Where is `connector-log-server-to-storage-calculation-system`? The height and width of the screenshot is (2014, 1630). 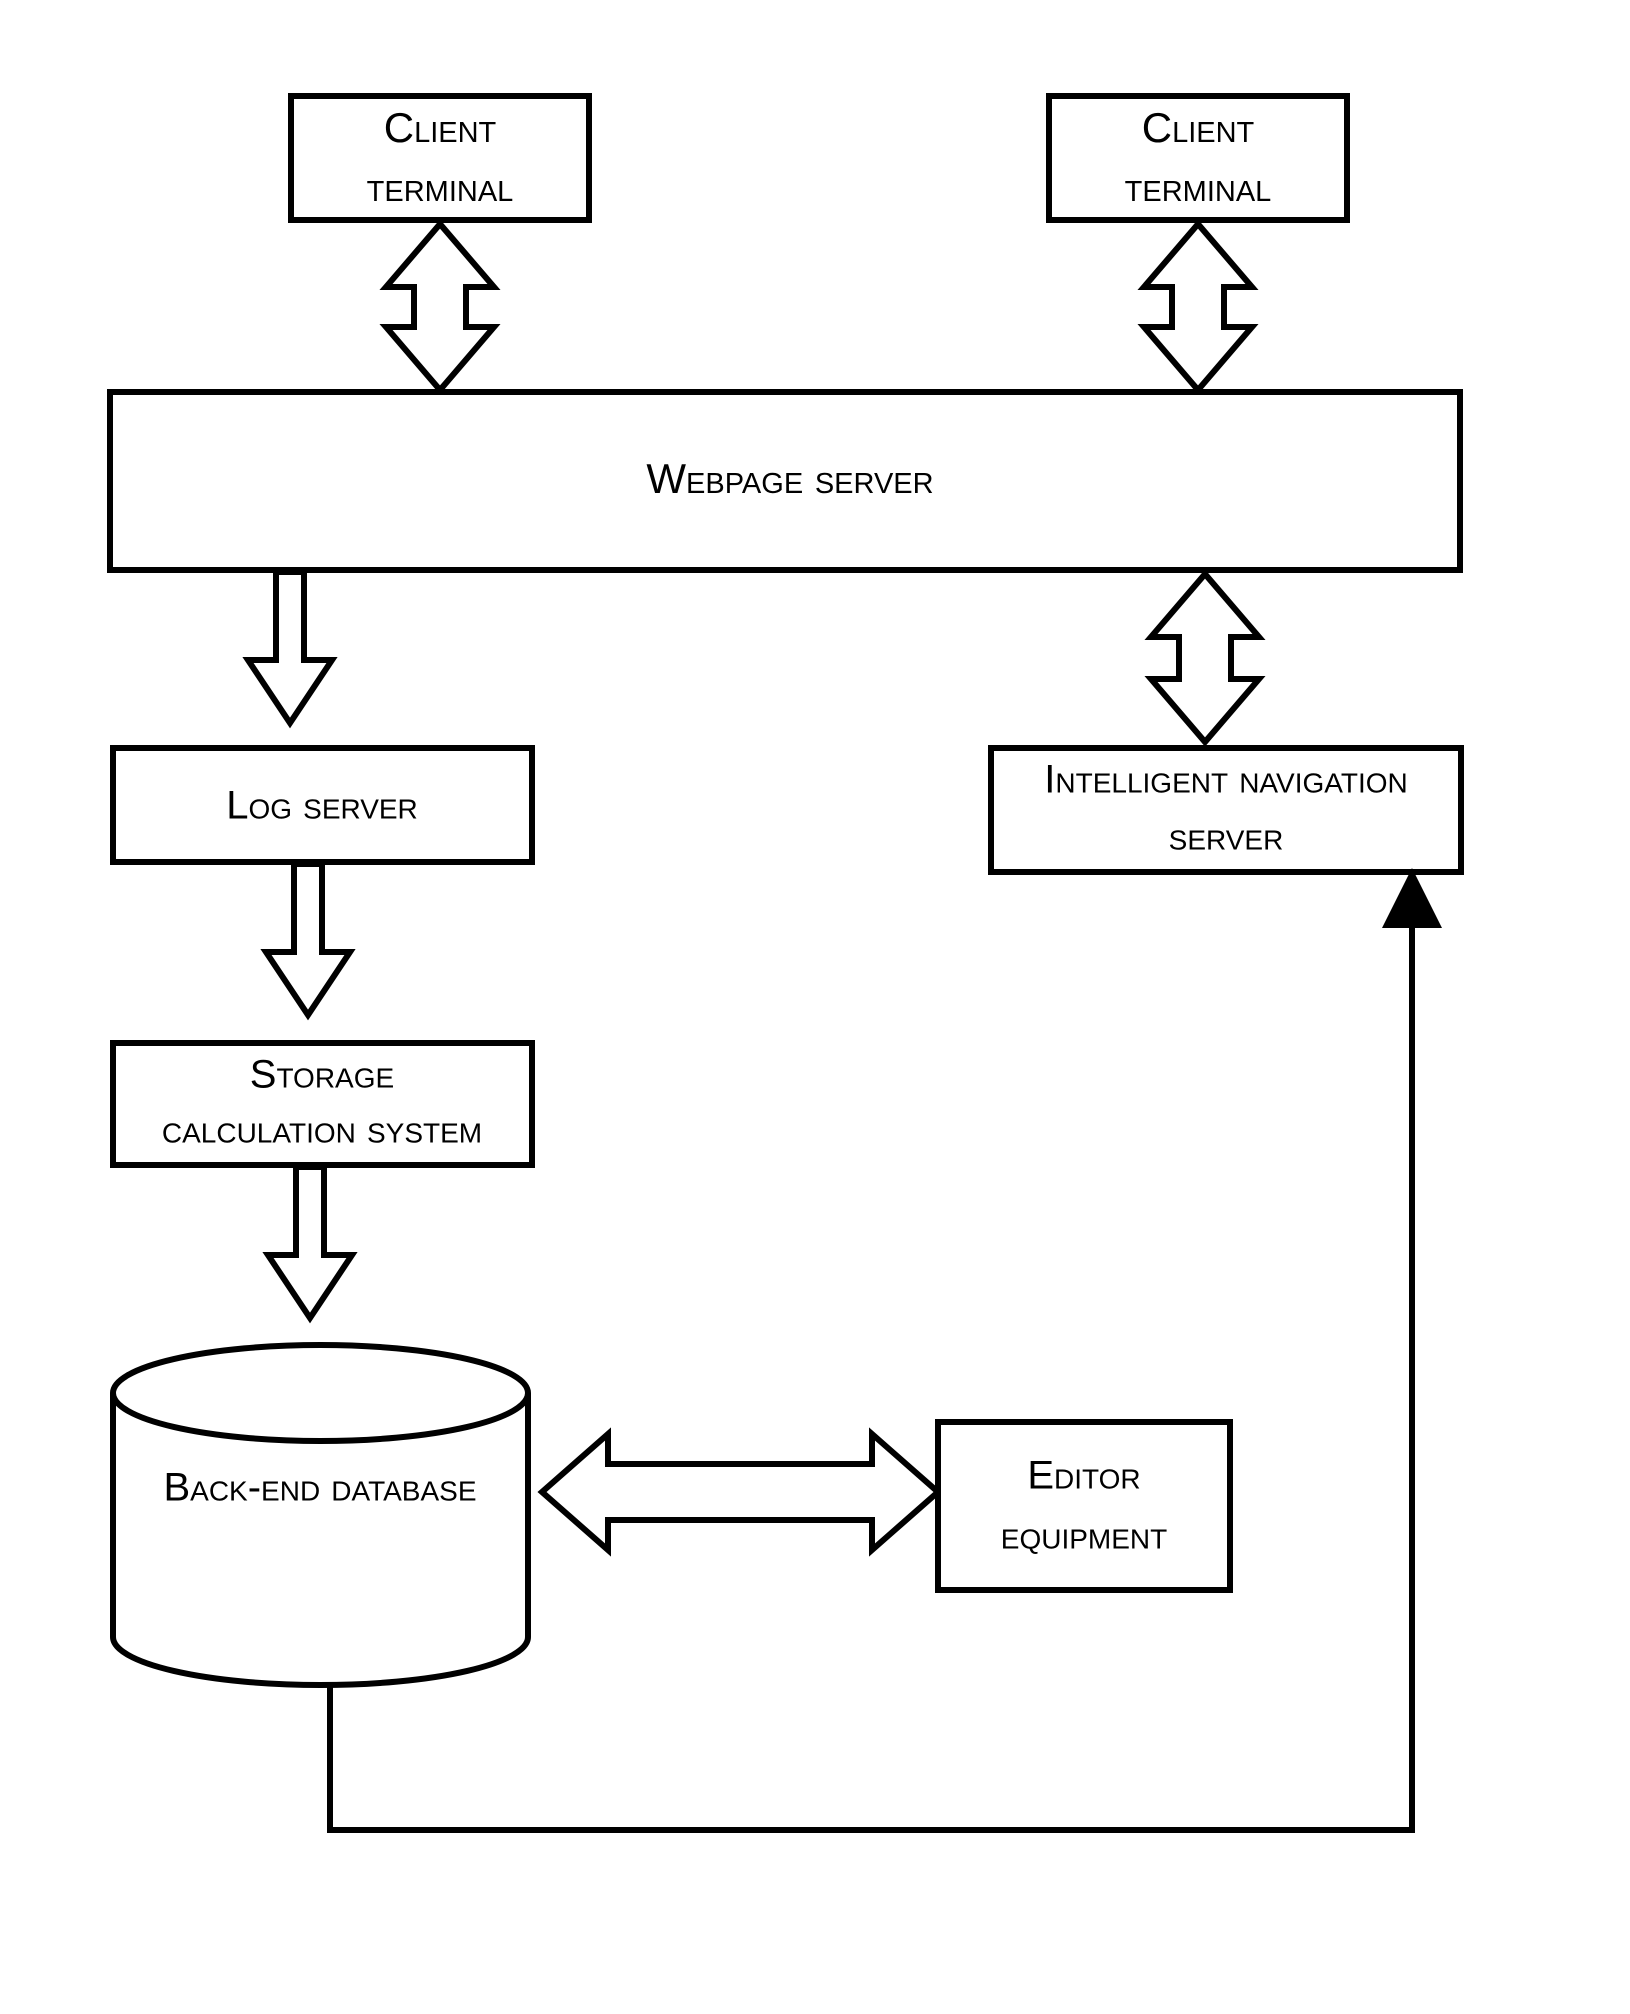
connector-log-server-to-storage-calculation-system is located at coordinates (308, 941).